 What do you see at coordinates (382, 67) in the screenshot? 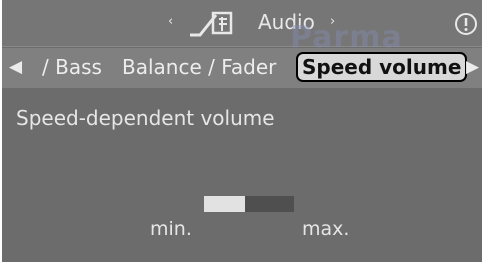
I see `tab-speed-volume: Speed volume` at bounding box center [382, 67].